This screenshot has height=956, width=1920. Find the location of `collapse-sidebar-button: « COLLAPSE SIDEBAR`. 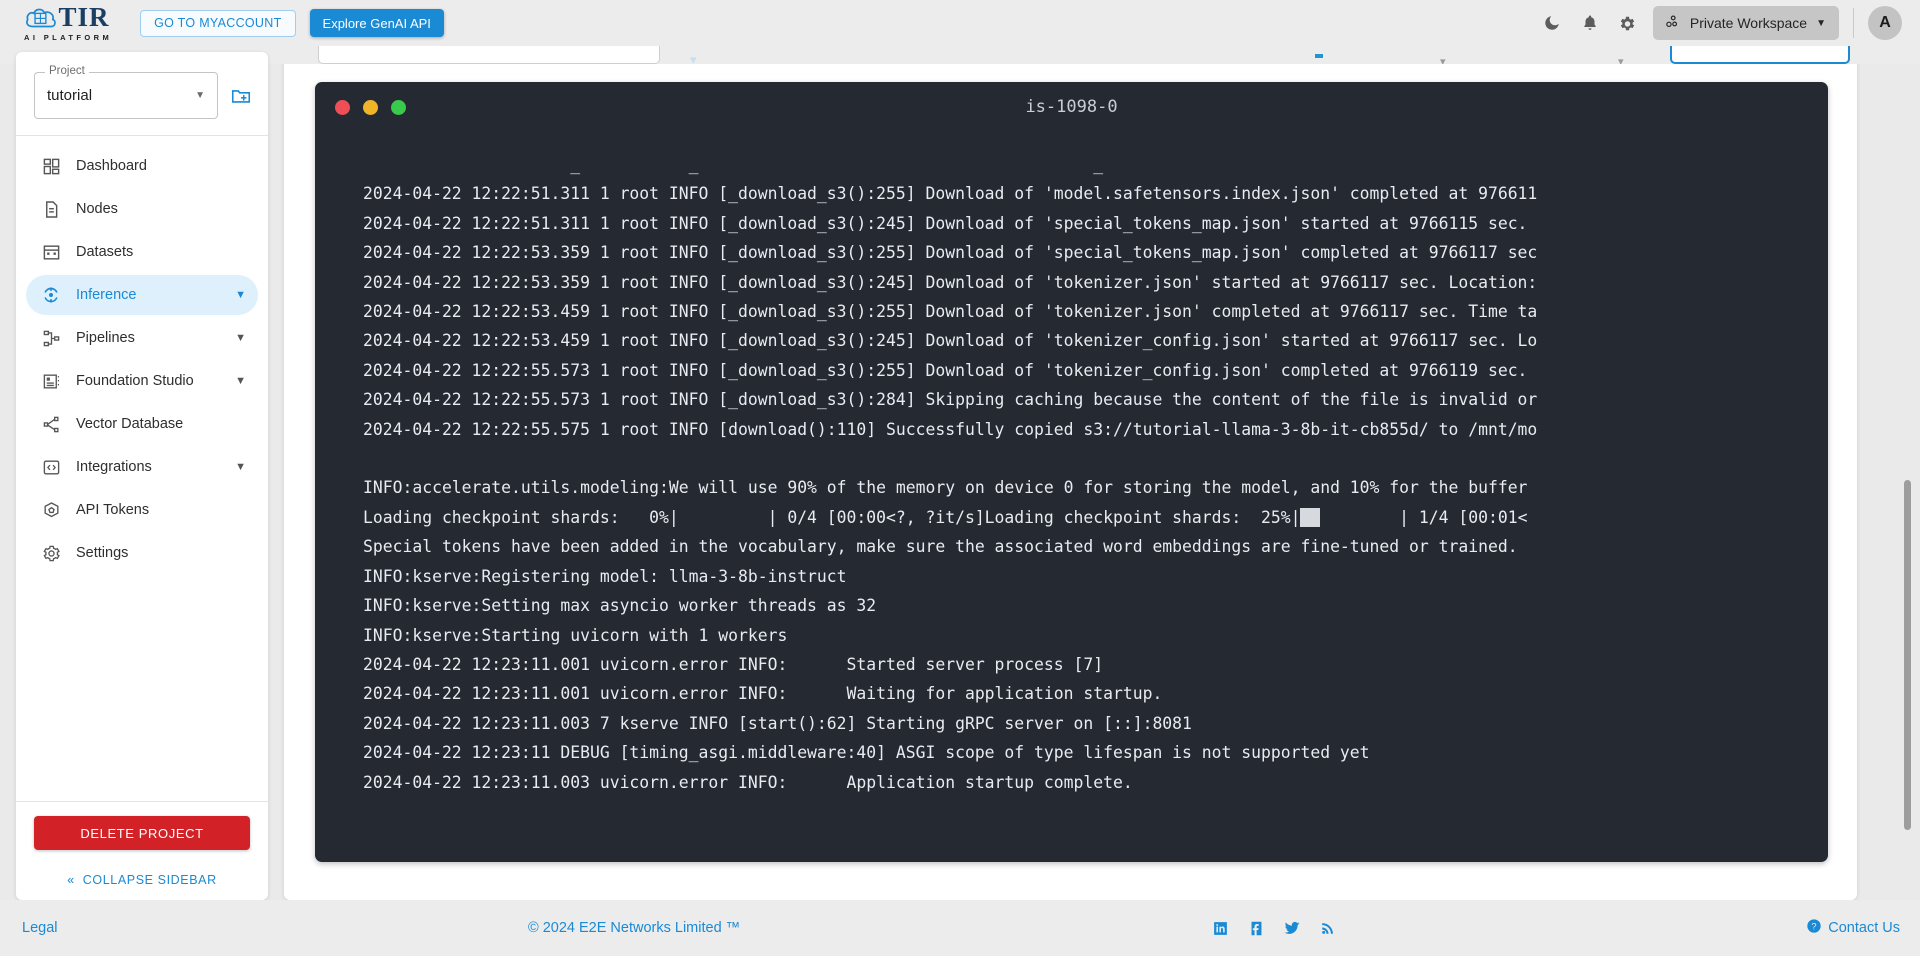

collapse-sidebar-button: « COLLAPSE SIDEBAR is located at coordinates (142, 880).